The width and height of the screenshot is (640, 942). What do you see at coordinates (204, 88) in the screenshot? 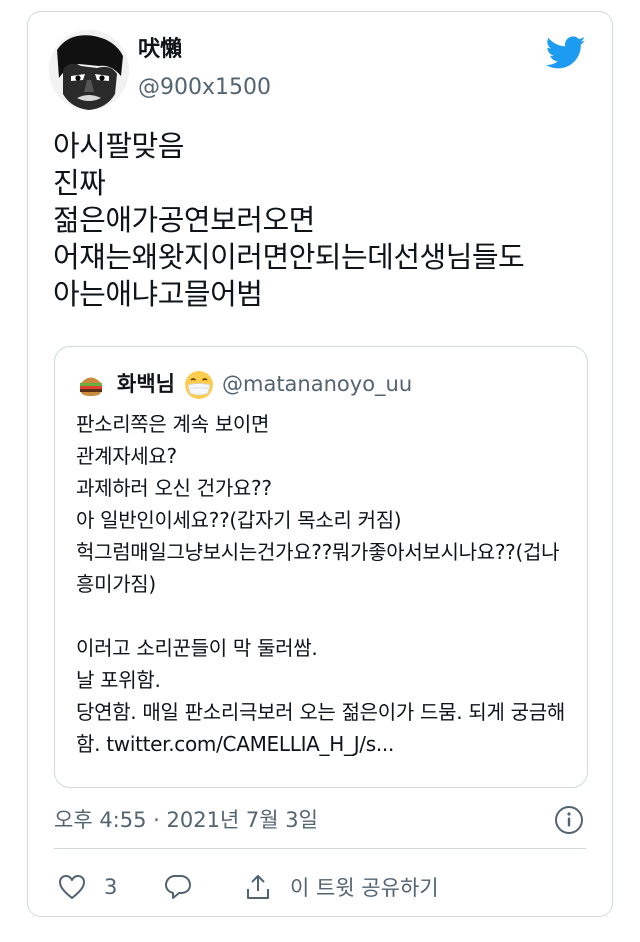
I see `author-handle: @900x1500` at bounding box center [204, 88].